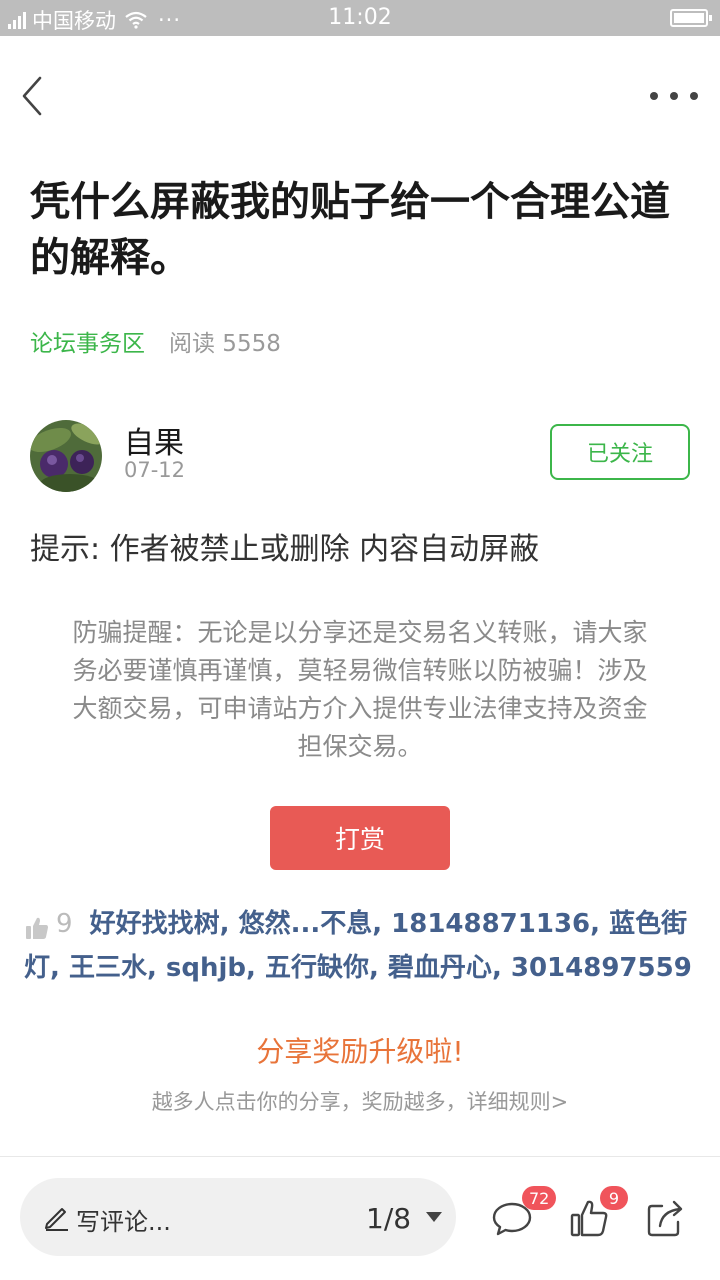 The height and width of the screenshot is (1280, 720). I want to click on post-title: 凭什么屏蔽我的贴子给一个合理公道的解释。, so click(350, 230).